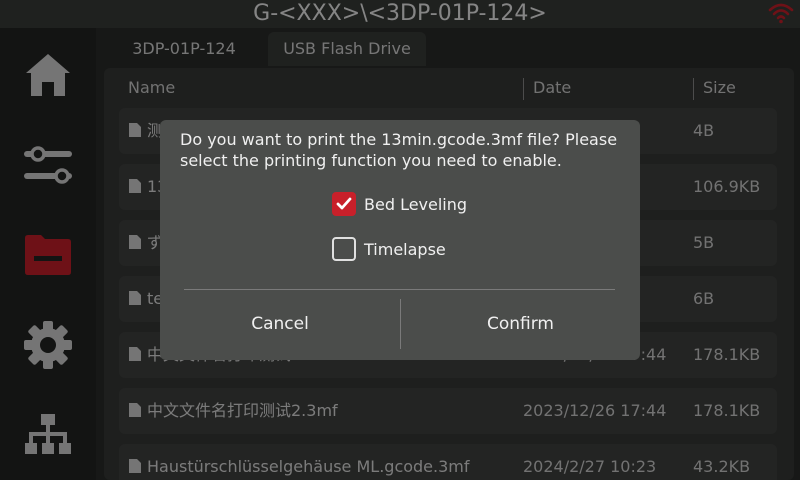 Image resolution: width=800 pixels, height=480 pixels. I want to click on timelapse-label: Timelapse, so click(405, 249).